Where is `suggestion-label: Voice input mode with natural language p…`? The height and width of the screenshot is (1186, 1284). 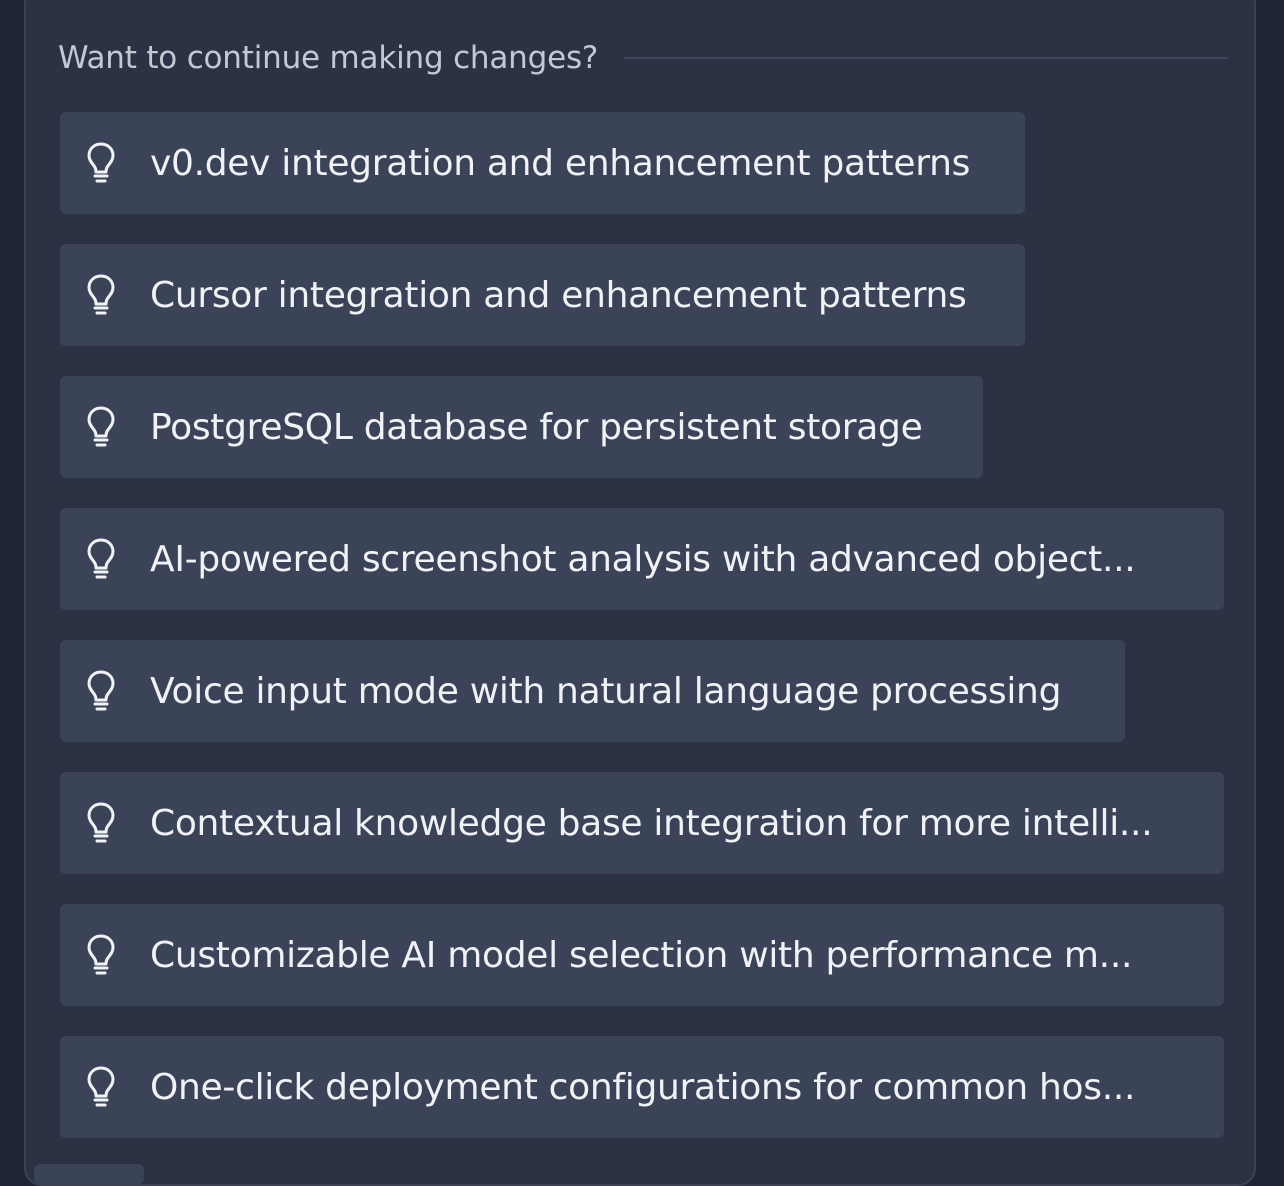
suggestion-label: Voice input mode with natural language p… is located at coordinates (606, 691).